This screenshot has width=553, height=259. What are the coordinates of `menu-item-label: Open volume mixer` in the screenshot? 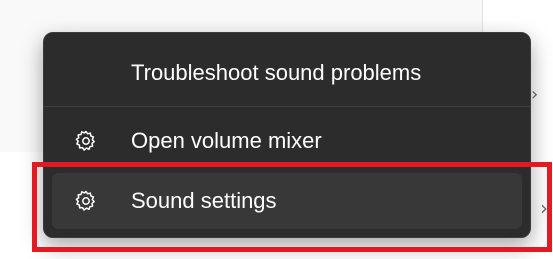 It's located at (226, 140).